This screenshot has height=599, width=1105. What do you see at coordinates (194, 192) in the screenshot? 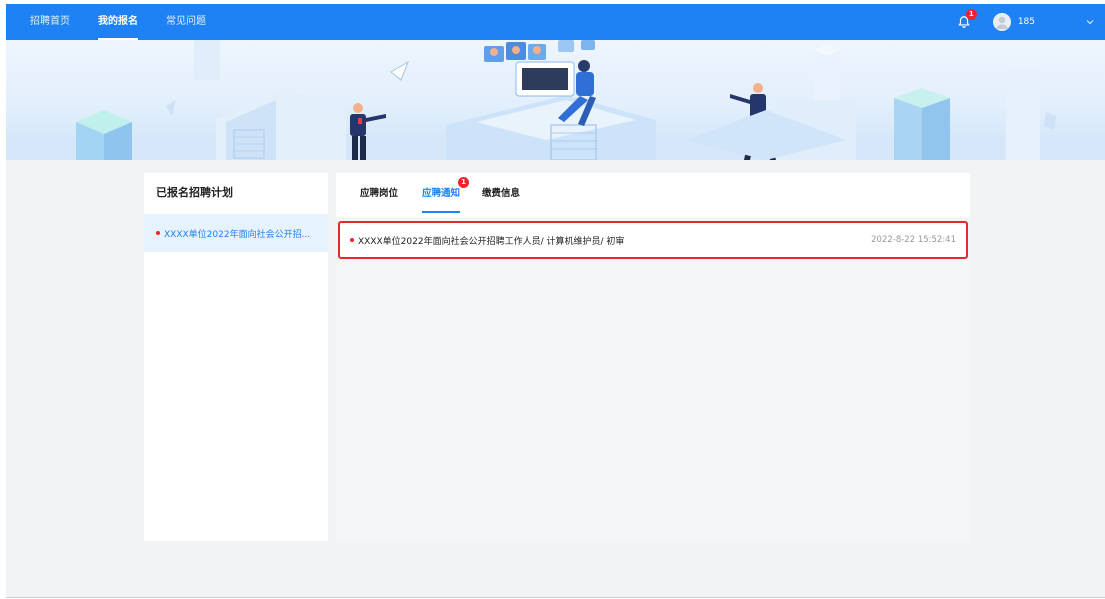
I see `sidebar-title: 已报名招聘计划` at bounding box center [194, 192].